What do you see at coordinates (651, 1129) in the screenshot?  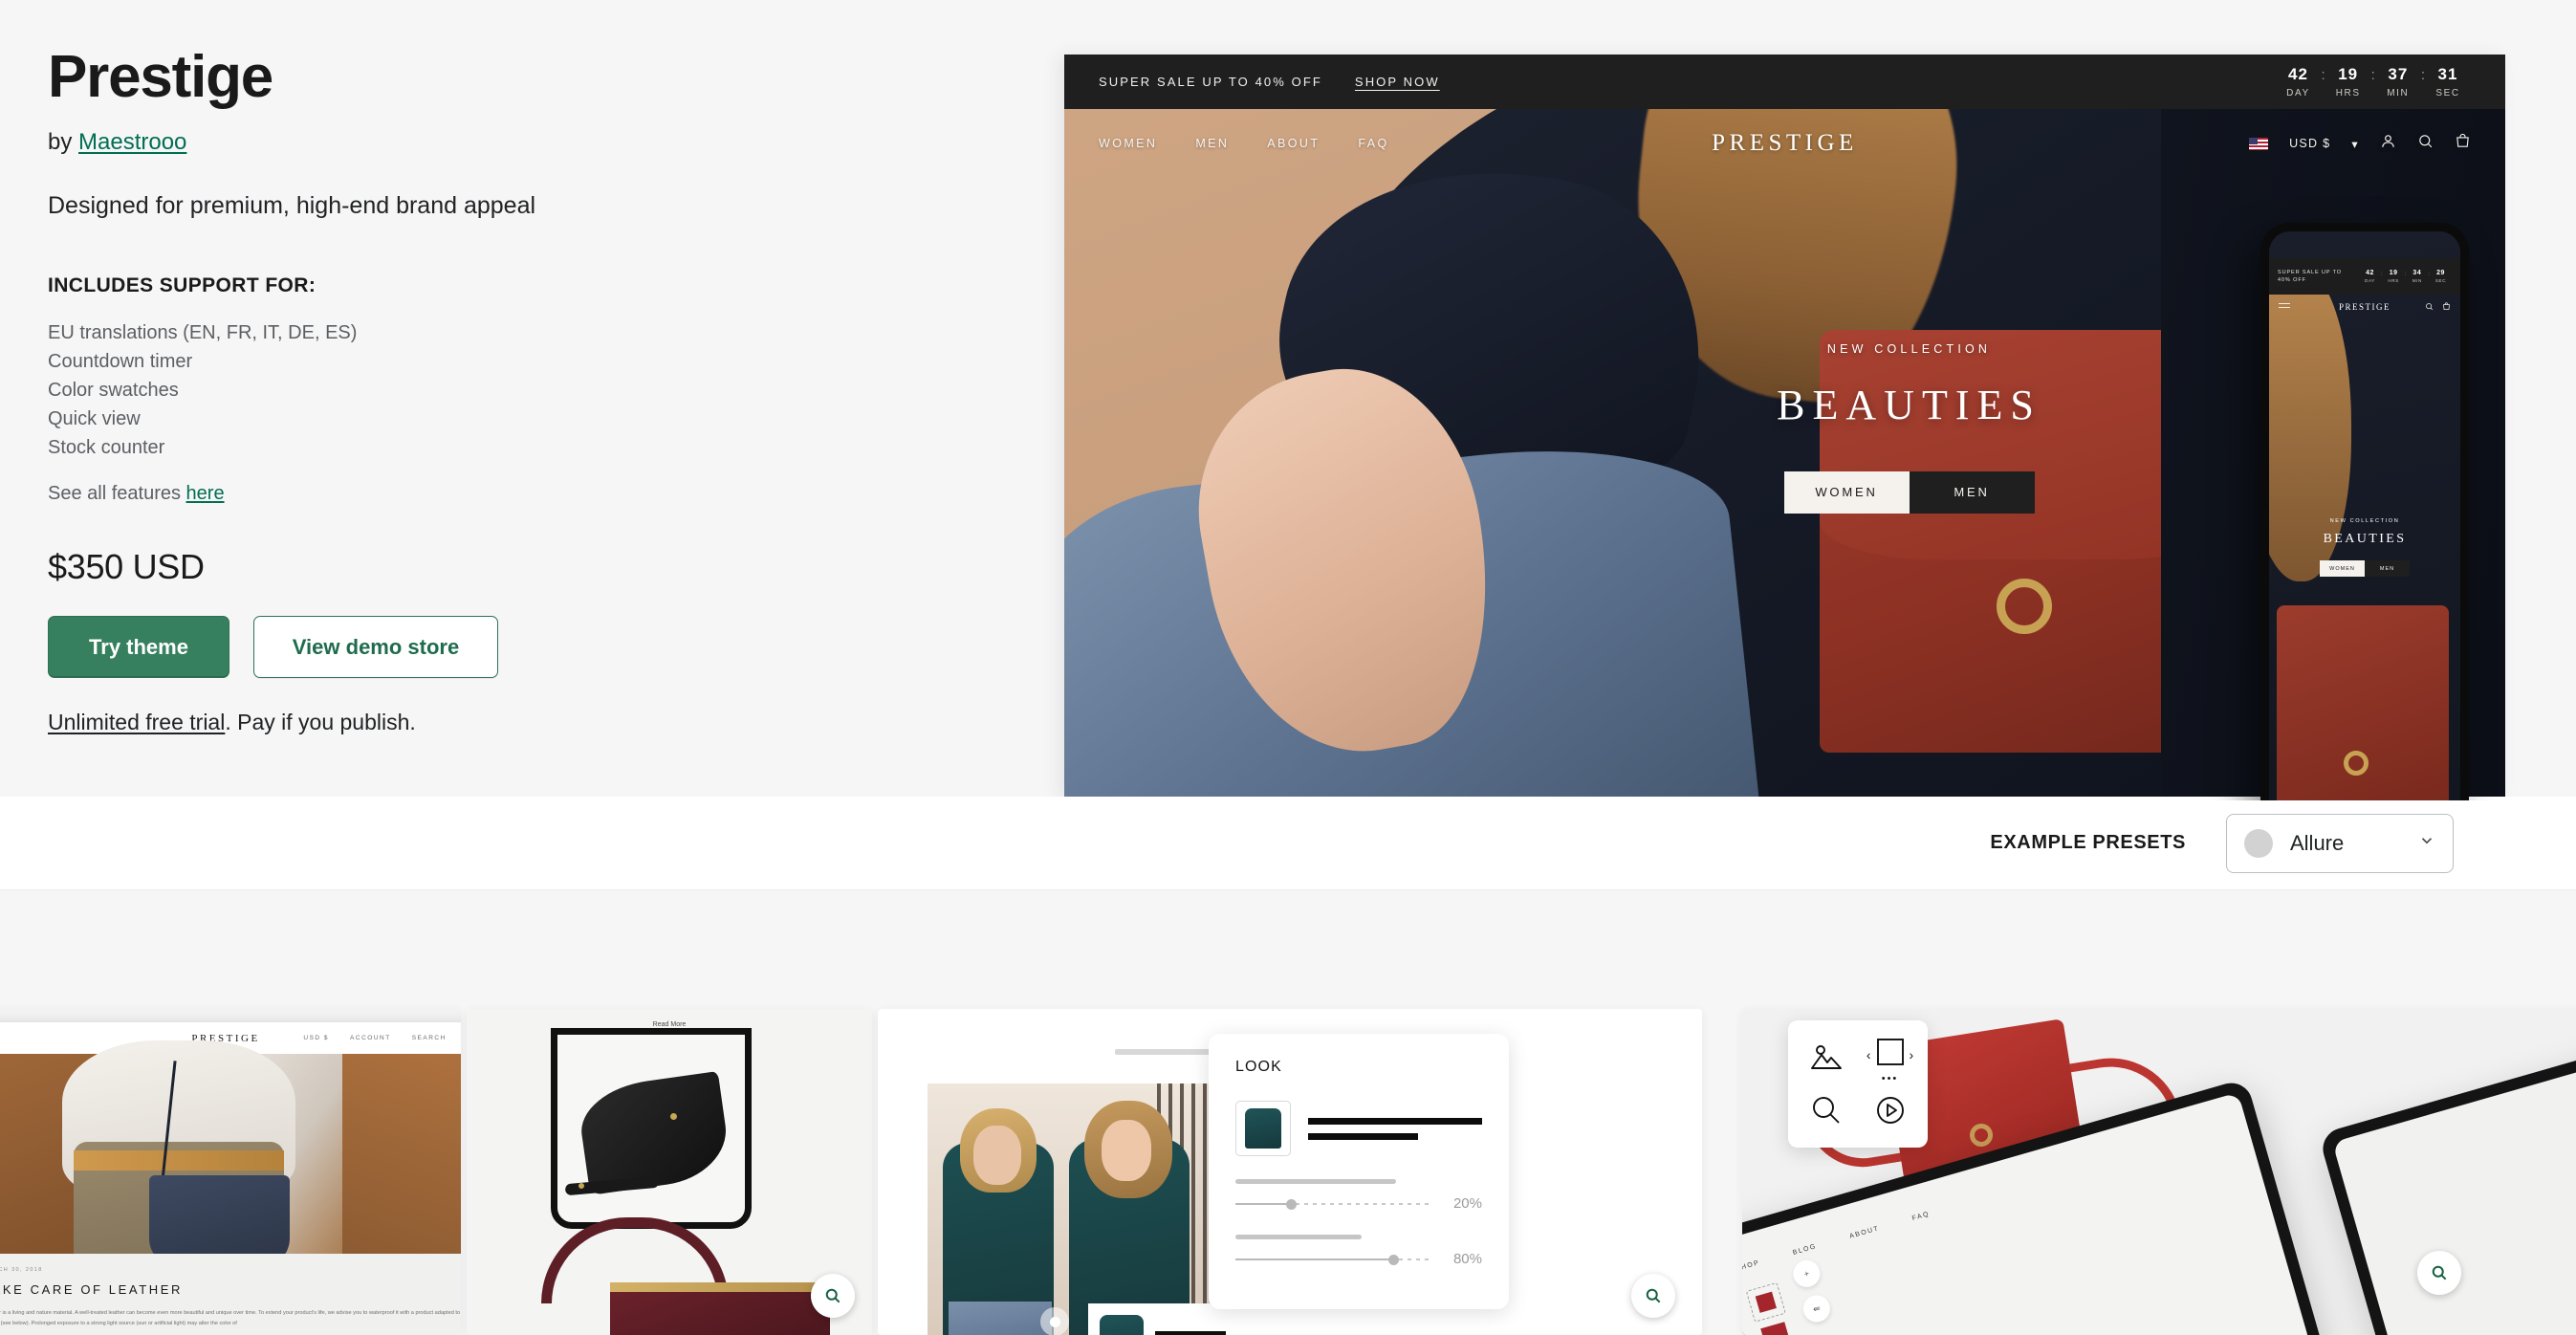 I see `phone-frame` at bounding box center [651, 1129].